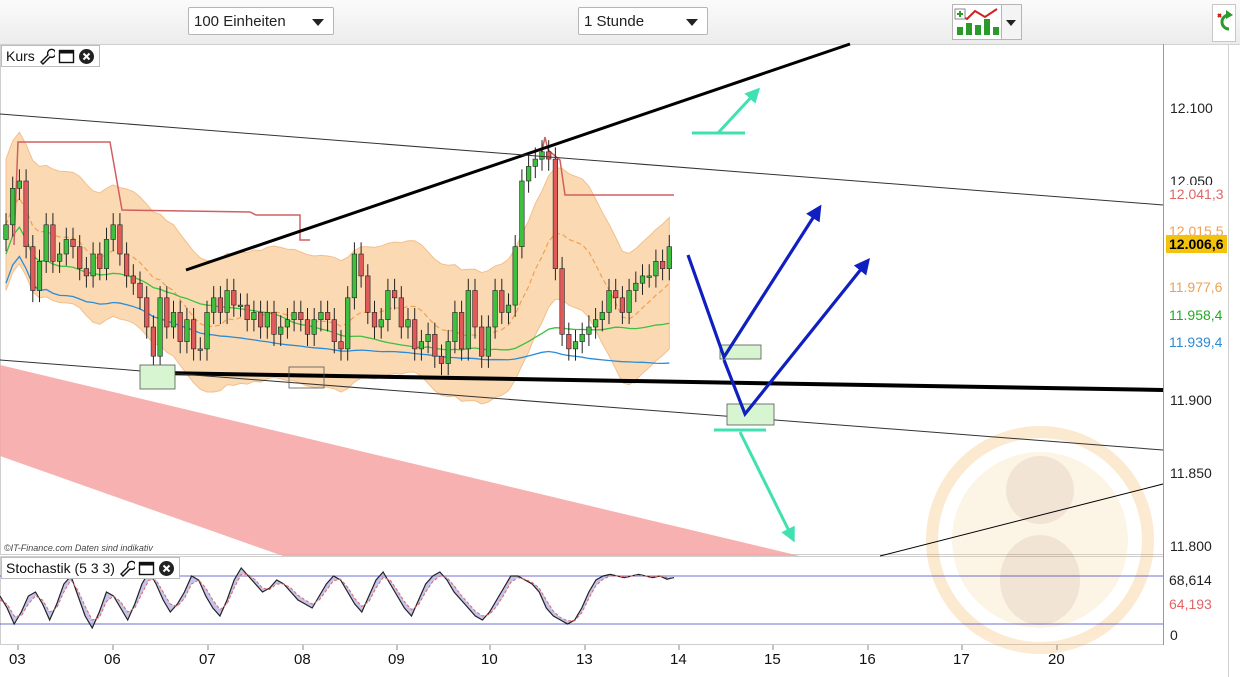 The width and height of the screenshot is (1240, 677). Describe the element at coordinates (207, 659) in the screenshot. I see `x-axis-tick-label: 07` at that location.